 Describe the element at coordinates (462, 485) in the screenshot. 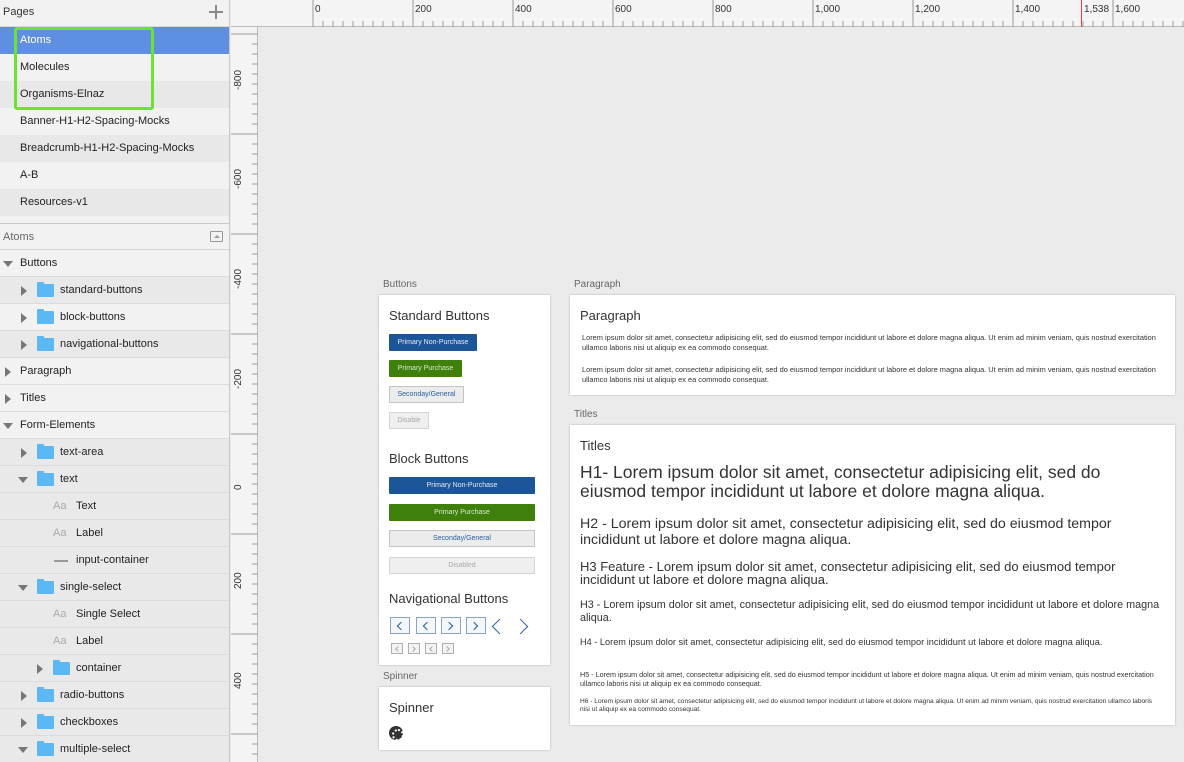

I see `blk-primary-button: Primary Non-Purchase` at that location.